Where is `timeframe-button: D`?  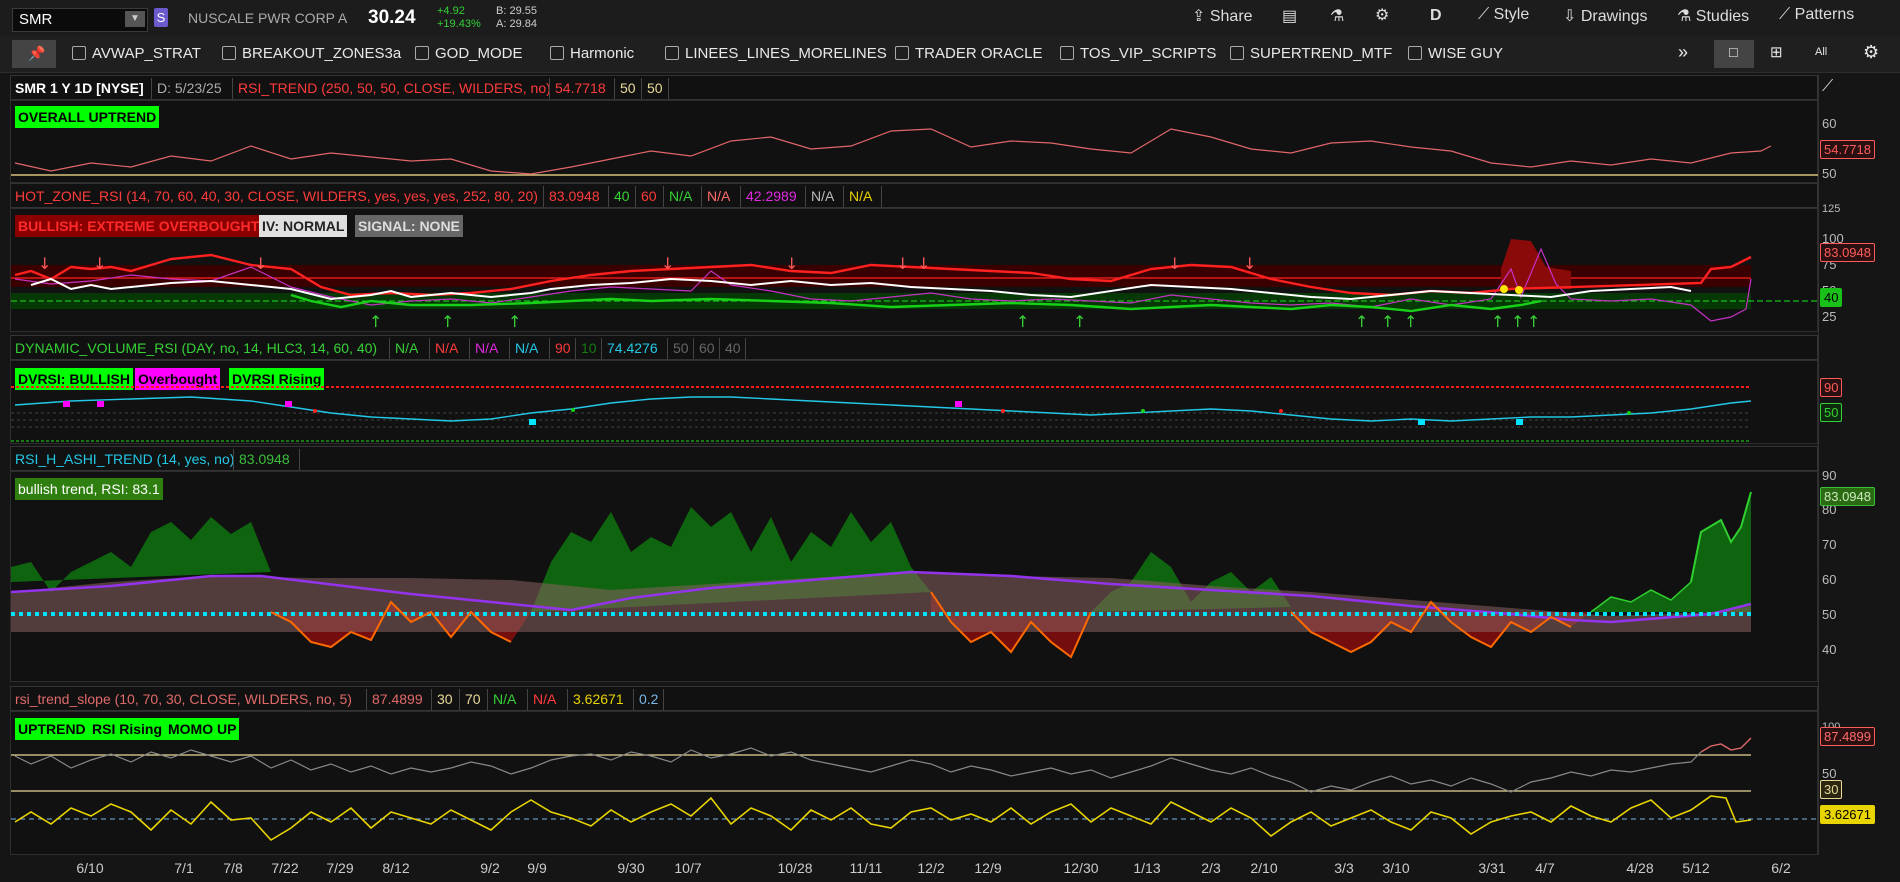
timeframe-button: D is located at coordinates (1436, 20).